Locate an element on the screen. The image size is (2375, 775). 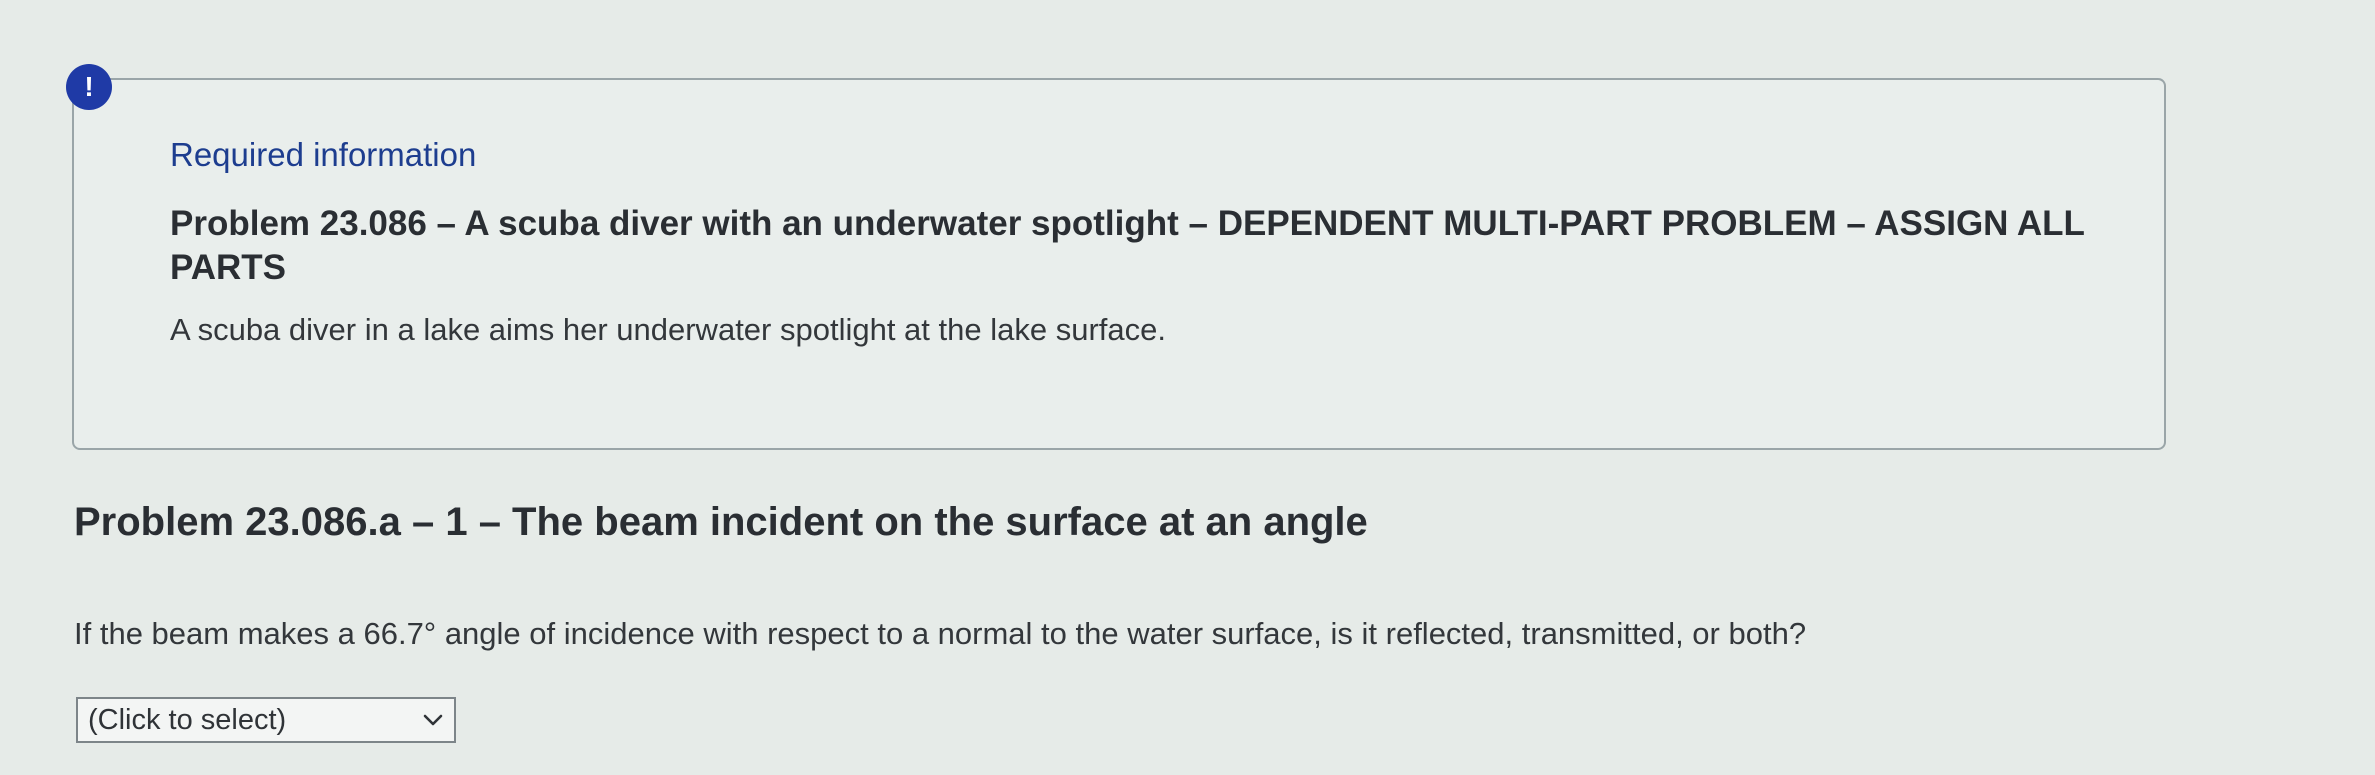
info-heading: Required information is located at coordinates (323, 154).